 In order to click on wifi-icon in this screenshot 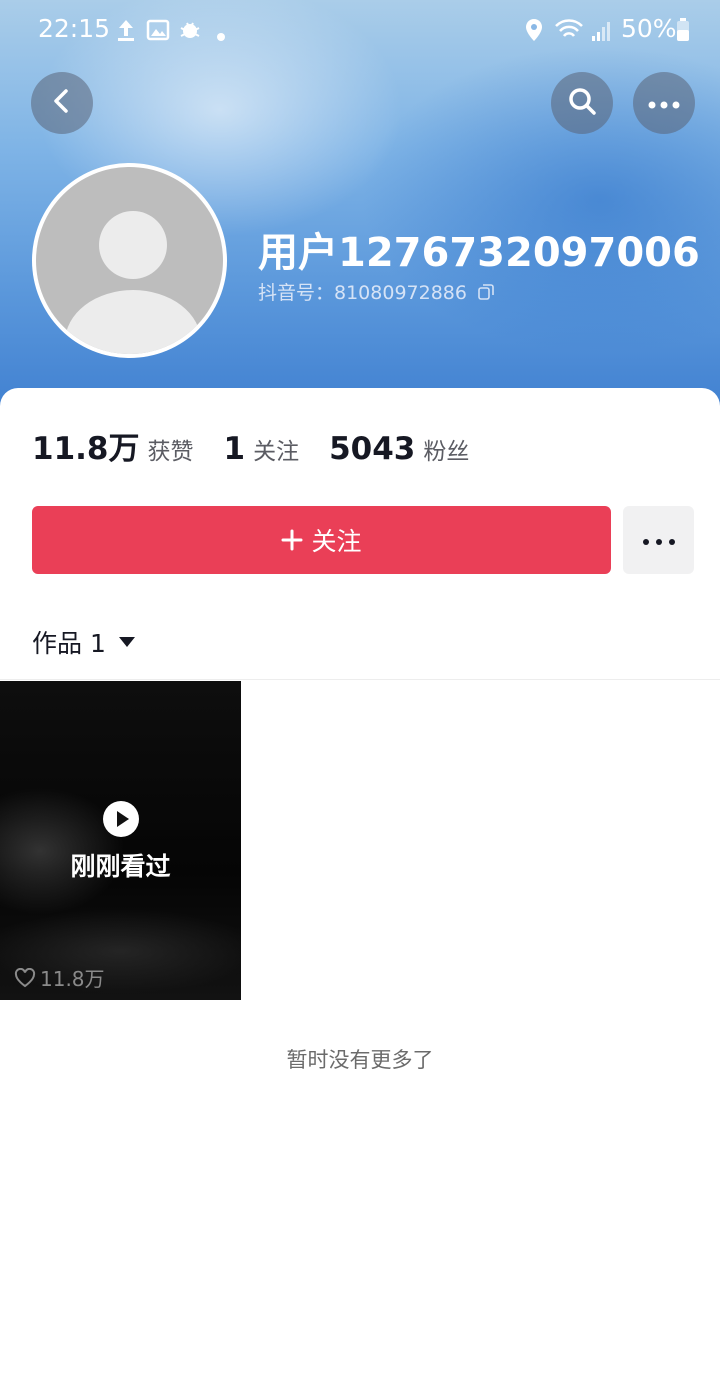, I will do `click(569, 32)`.